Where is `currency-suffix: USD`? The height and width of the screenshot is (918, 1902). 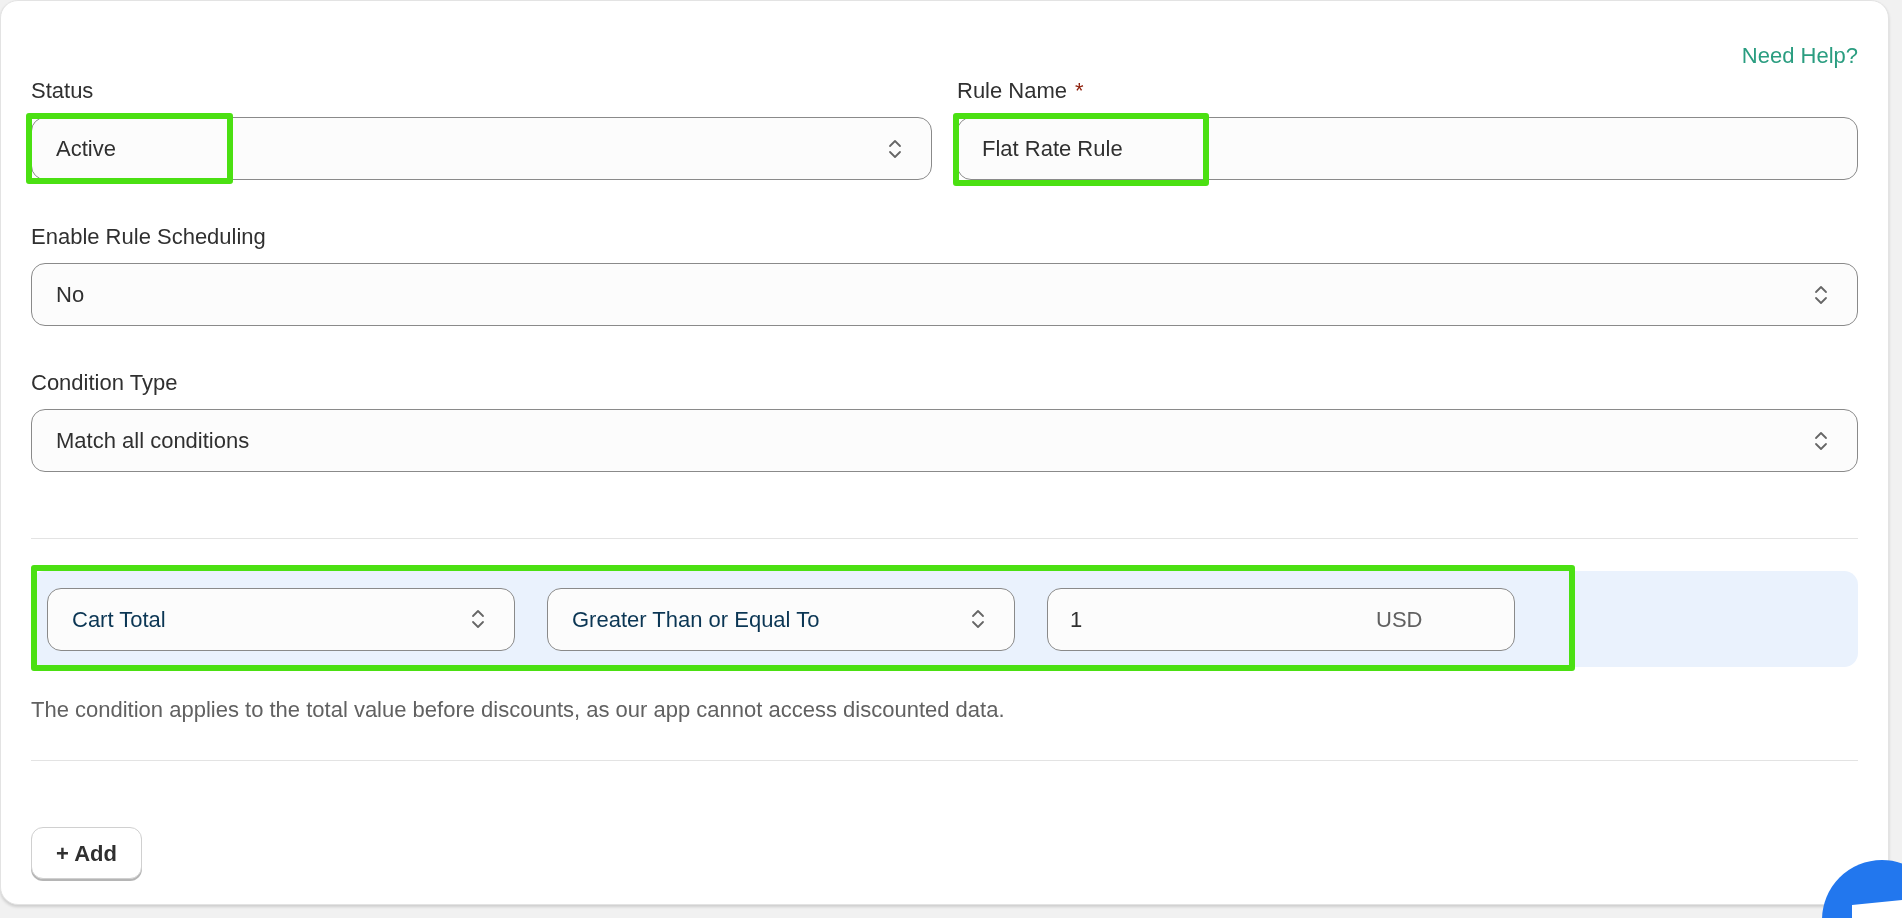 currency-suffix: USD is located at coordinates (1399, 619).